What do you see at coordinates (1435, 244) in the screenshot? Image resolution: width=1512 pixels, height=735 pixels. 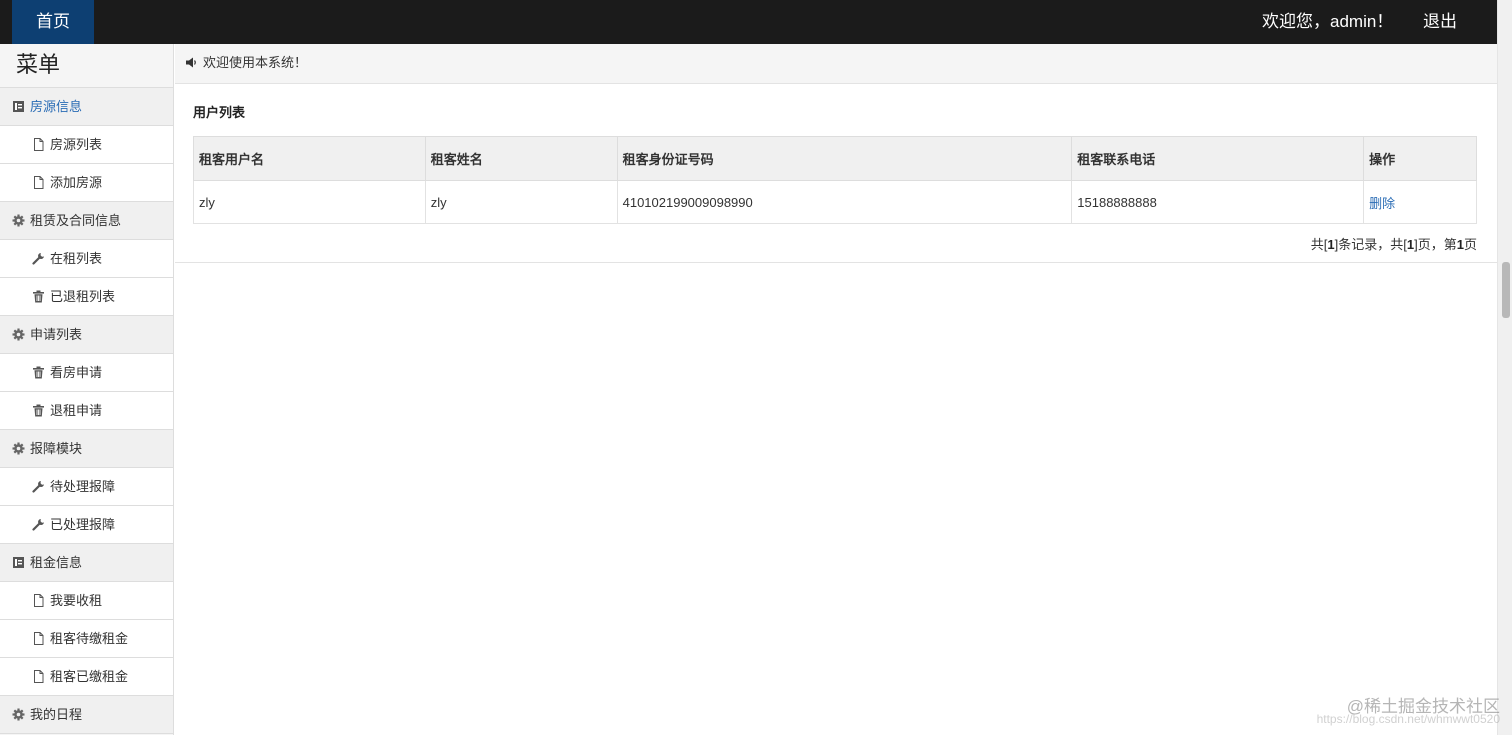 I see `pager-mid2: ]页，第` at bounding box center [1435, 244].